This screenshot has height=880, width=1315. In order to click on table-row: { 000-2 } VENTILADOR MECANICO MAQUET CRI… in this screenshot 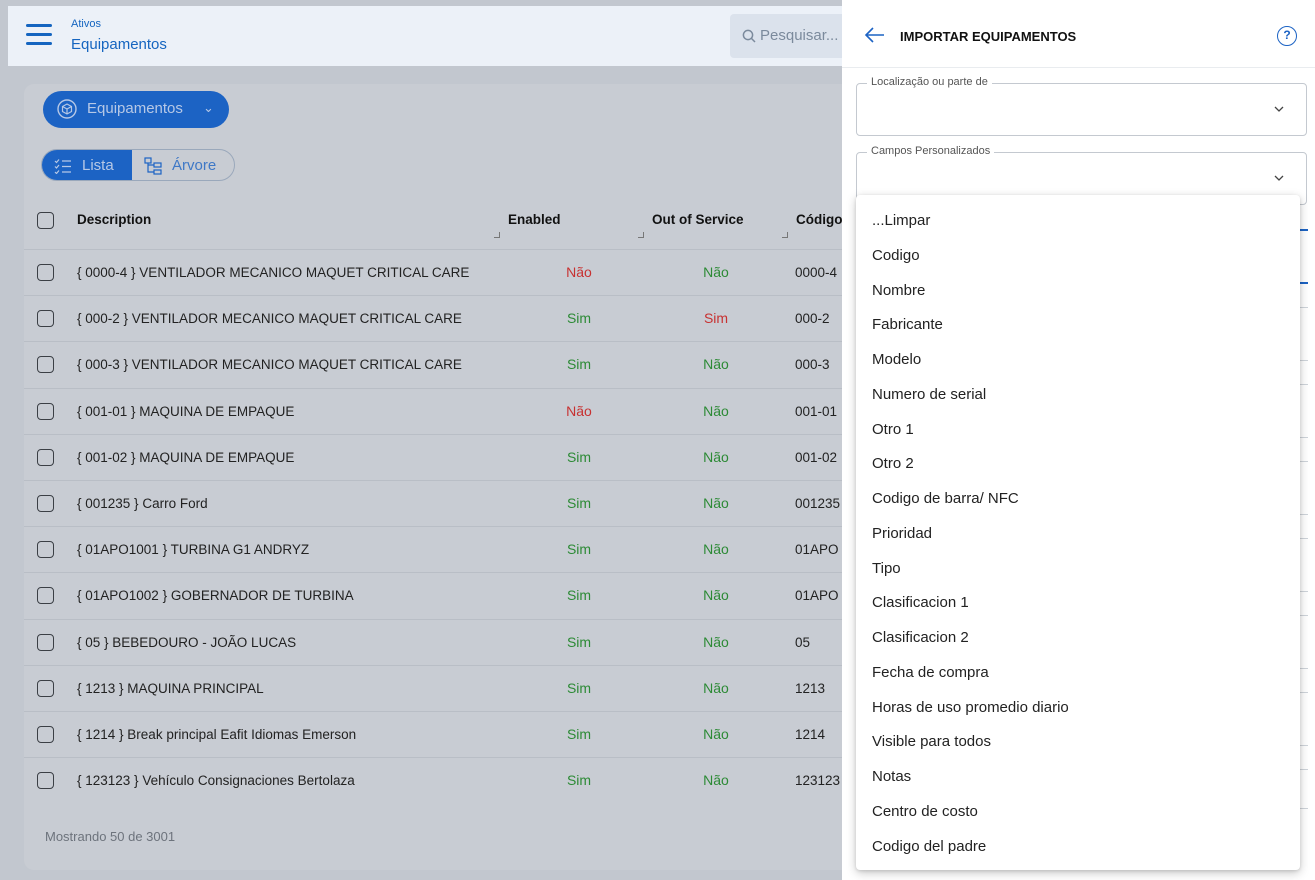, I will do `click(433, 318)`.